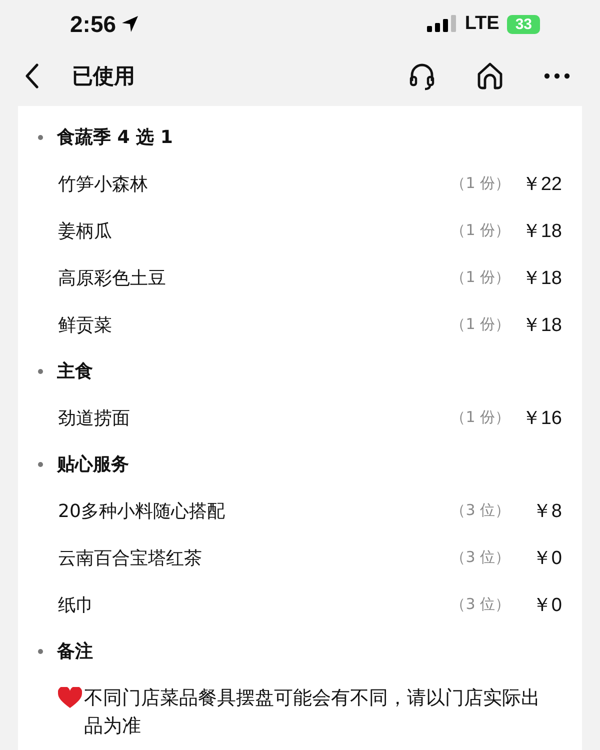  What do you see at coordinates (103, 76) in the screenshot?
I see `page-title: 已使用` at bounding box center [103, 76].